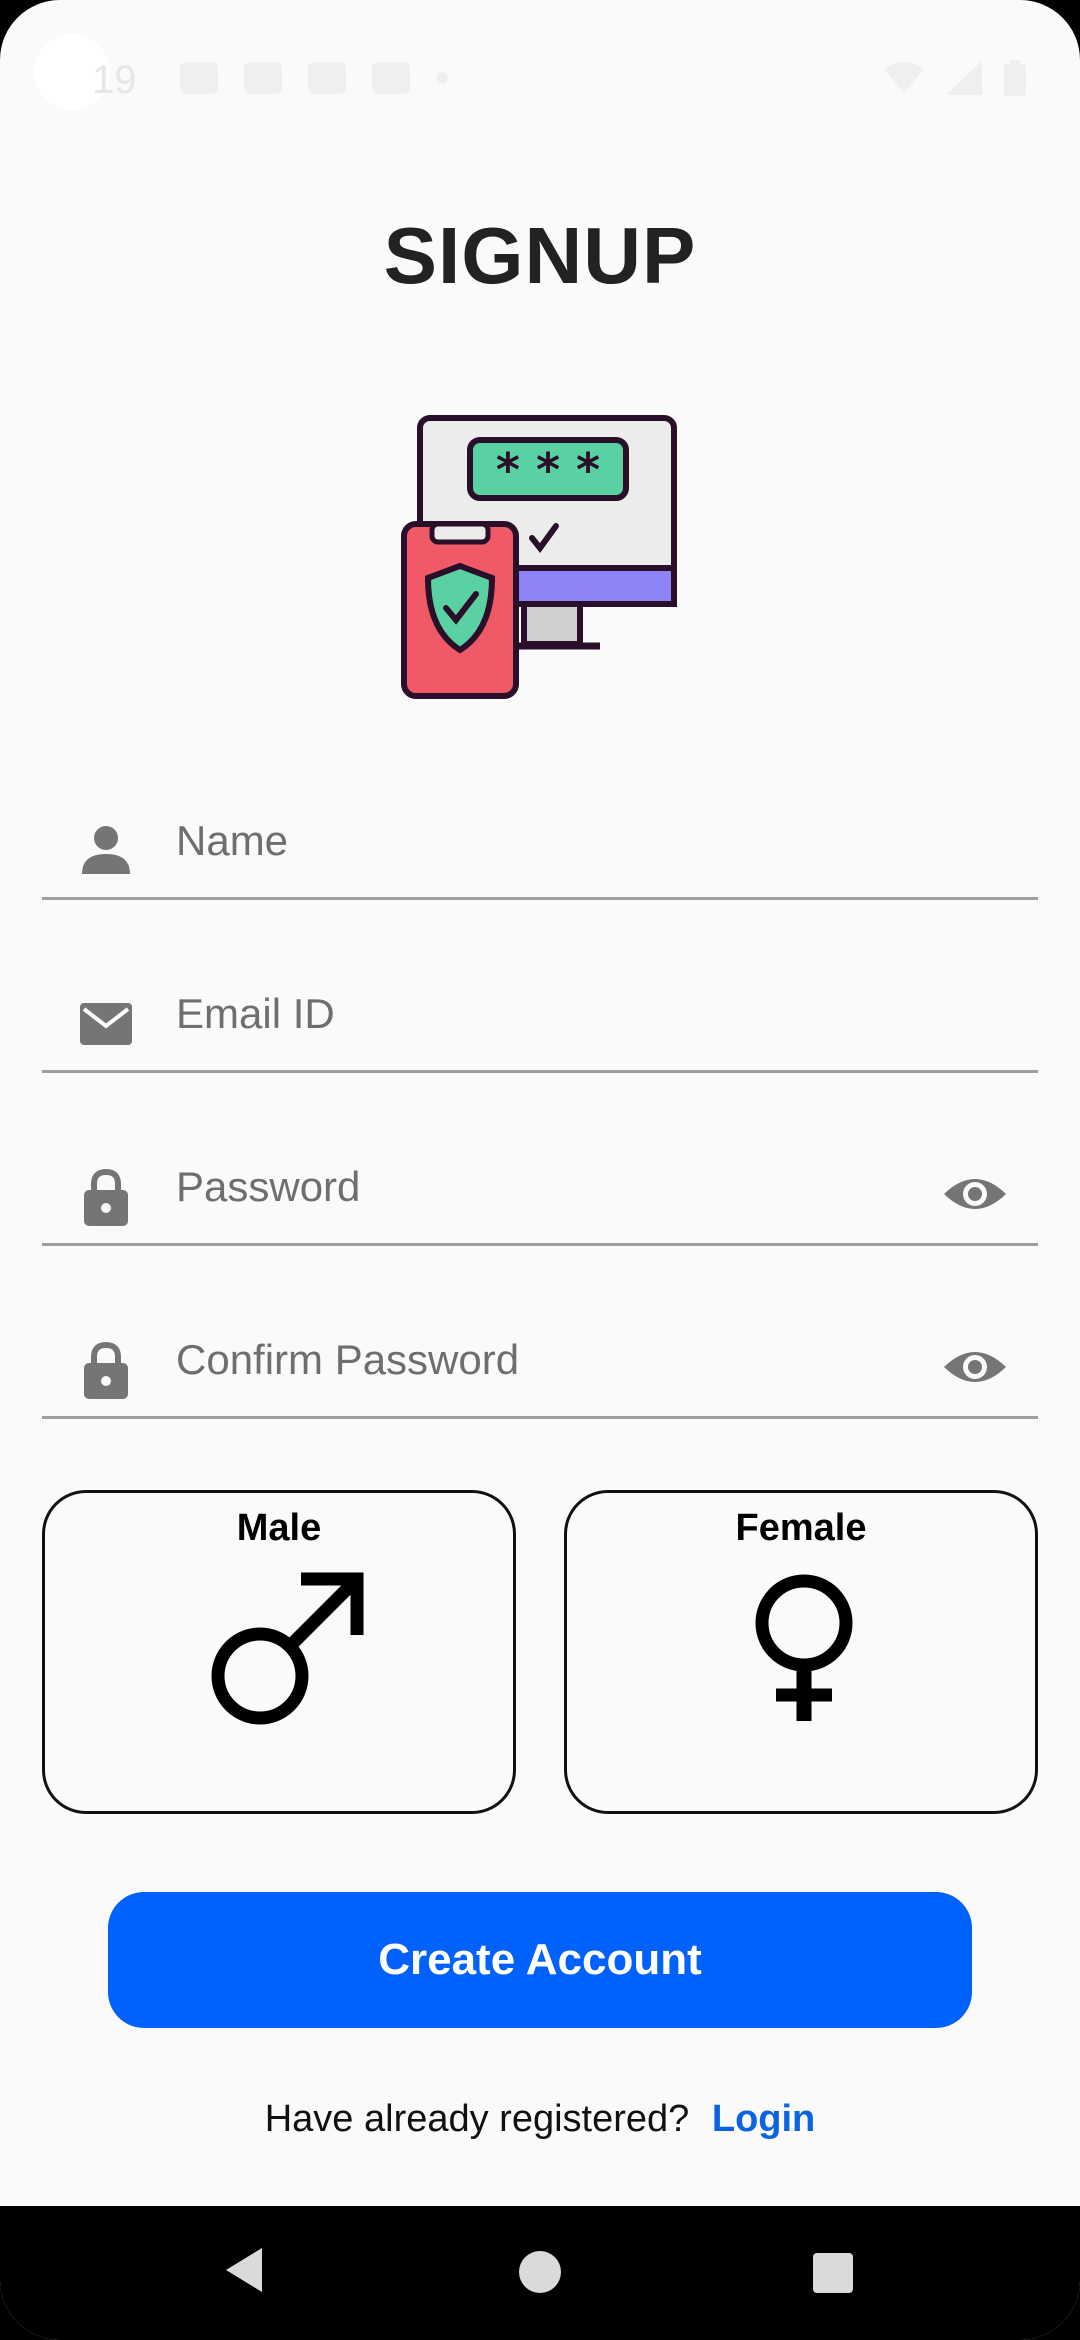 Image resolution: width=1080 pixels, height=2340 pixels. I want to click on login-prompt: Have already registered?, so click(477, 2119).